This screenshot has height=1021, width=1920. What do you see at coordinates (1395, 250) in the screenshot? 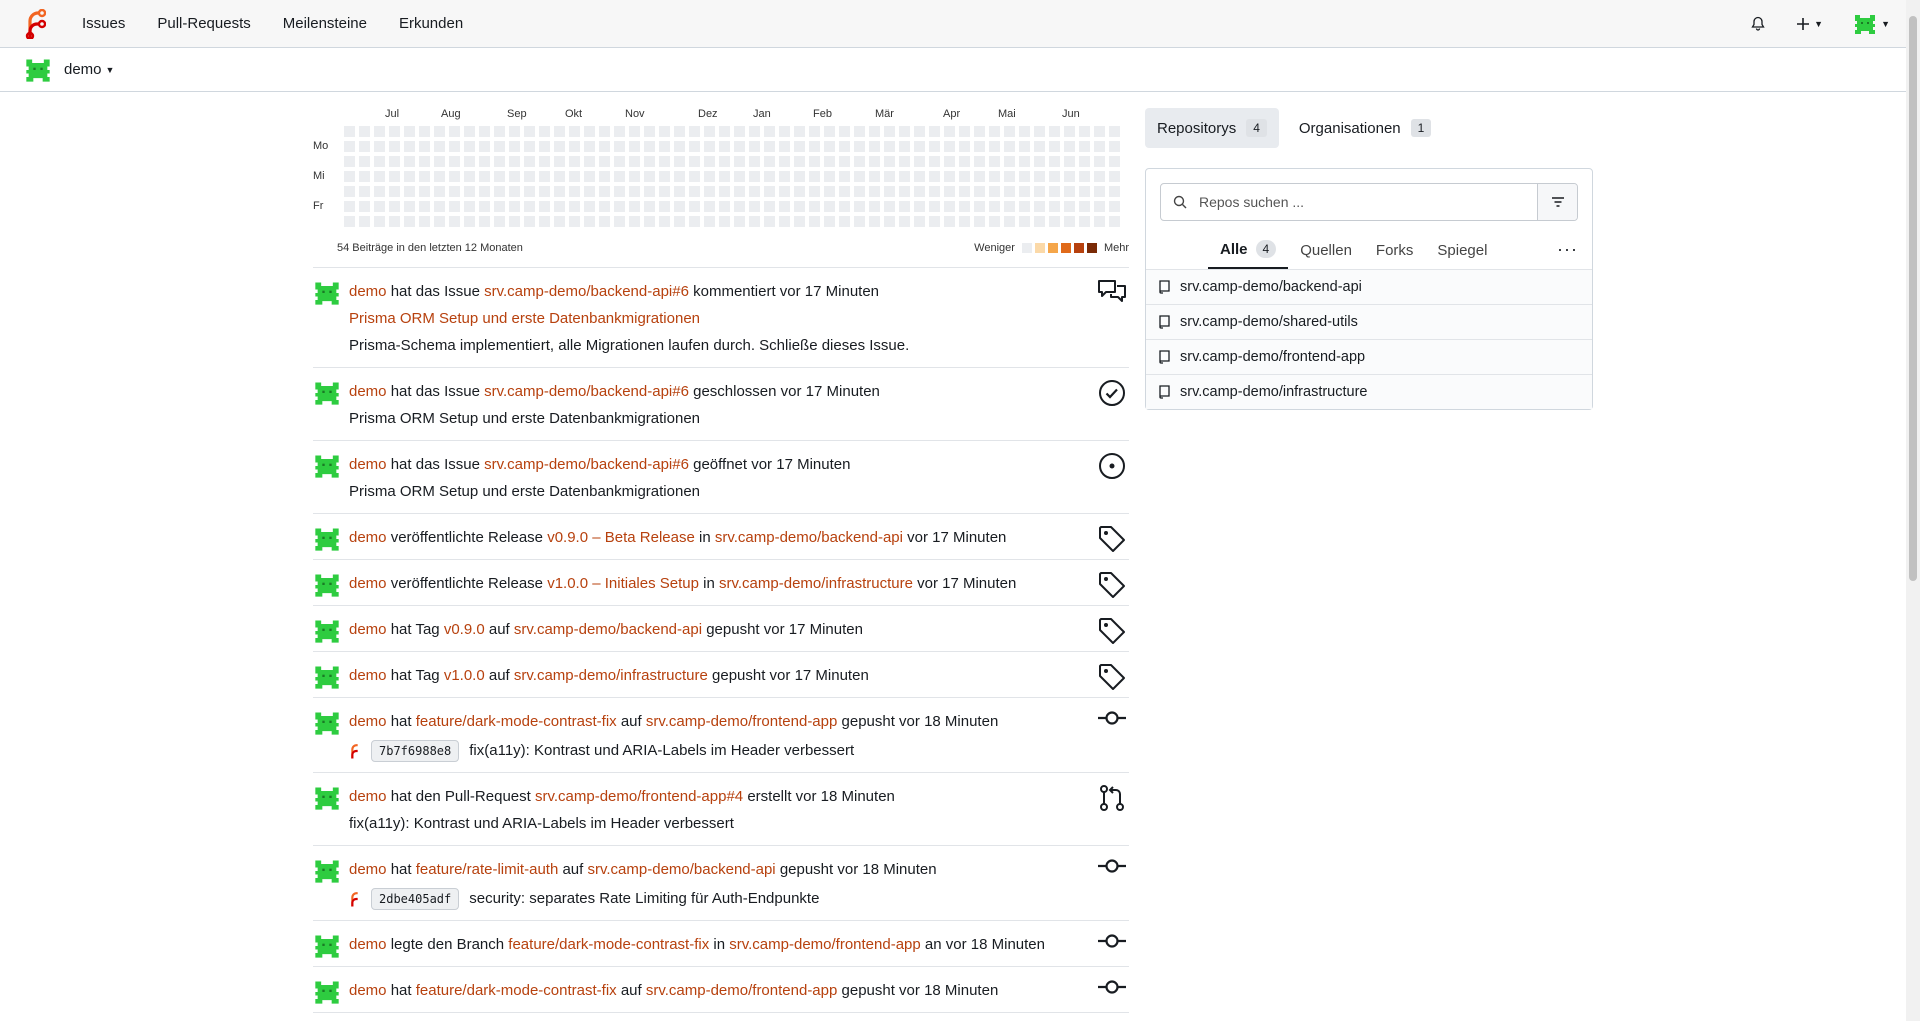
I see `subtab-forks: Forks` at bounding box center [1395, 250].